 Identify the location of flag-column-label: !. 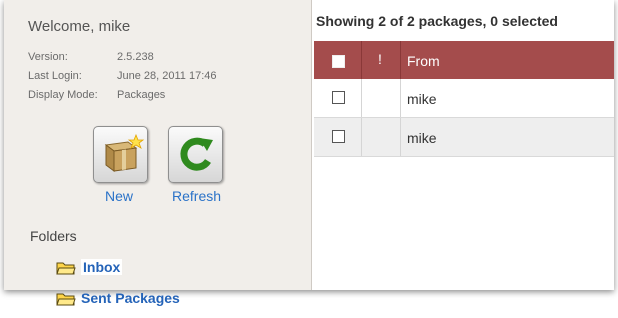
(380, 59).